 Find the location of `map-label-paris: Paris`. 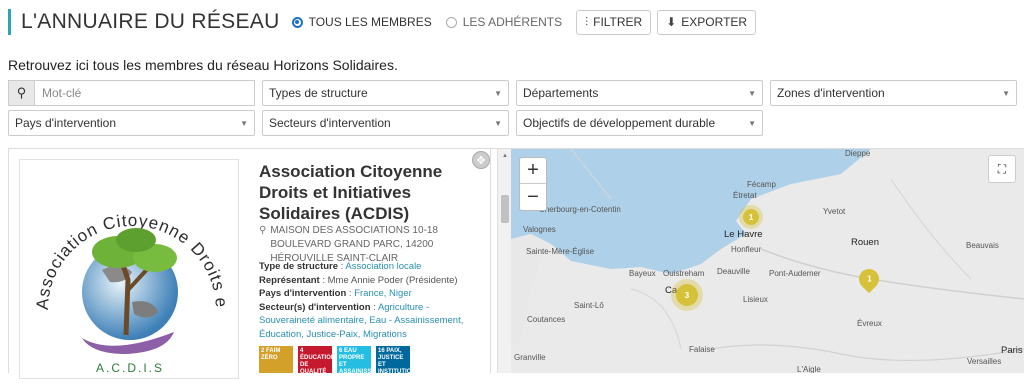

map-label-paris: Paris is located at coordinates (1012, 350).